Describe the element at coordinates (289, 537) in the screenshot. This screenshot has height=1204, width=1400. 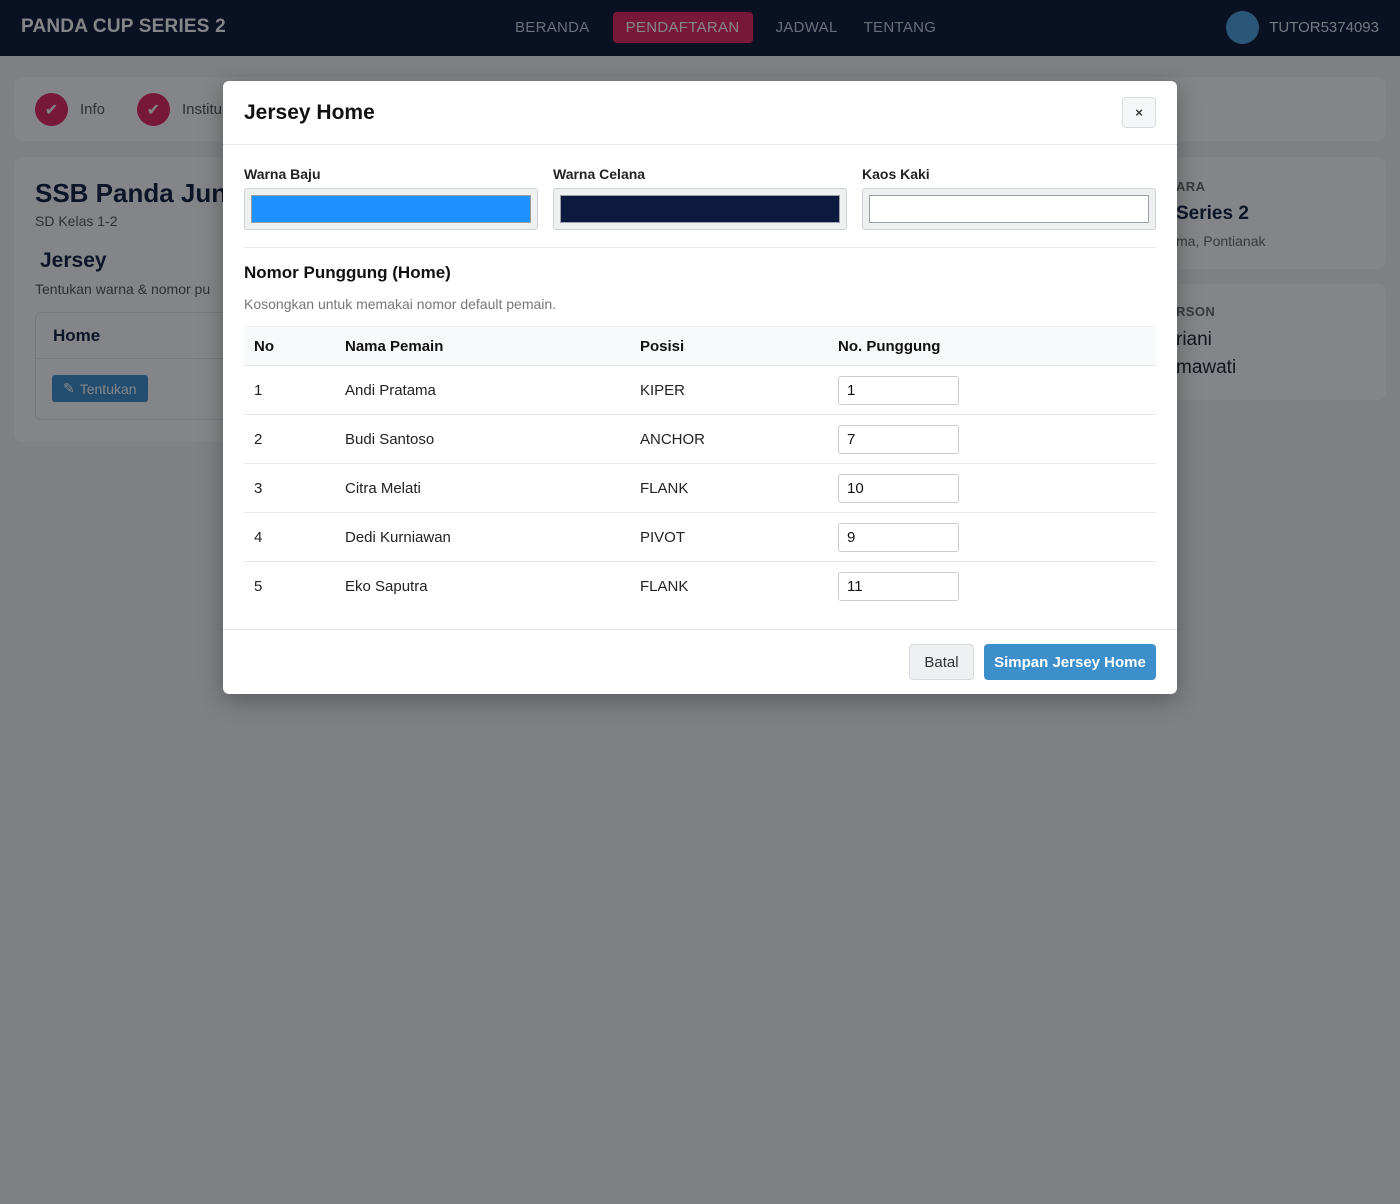
I see `player-no: 4` at that location.